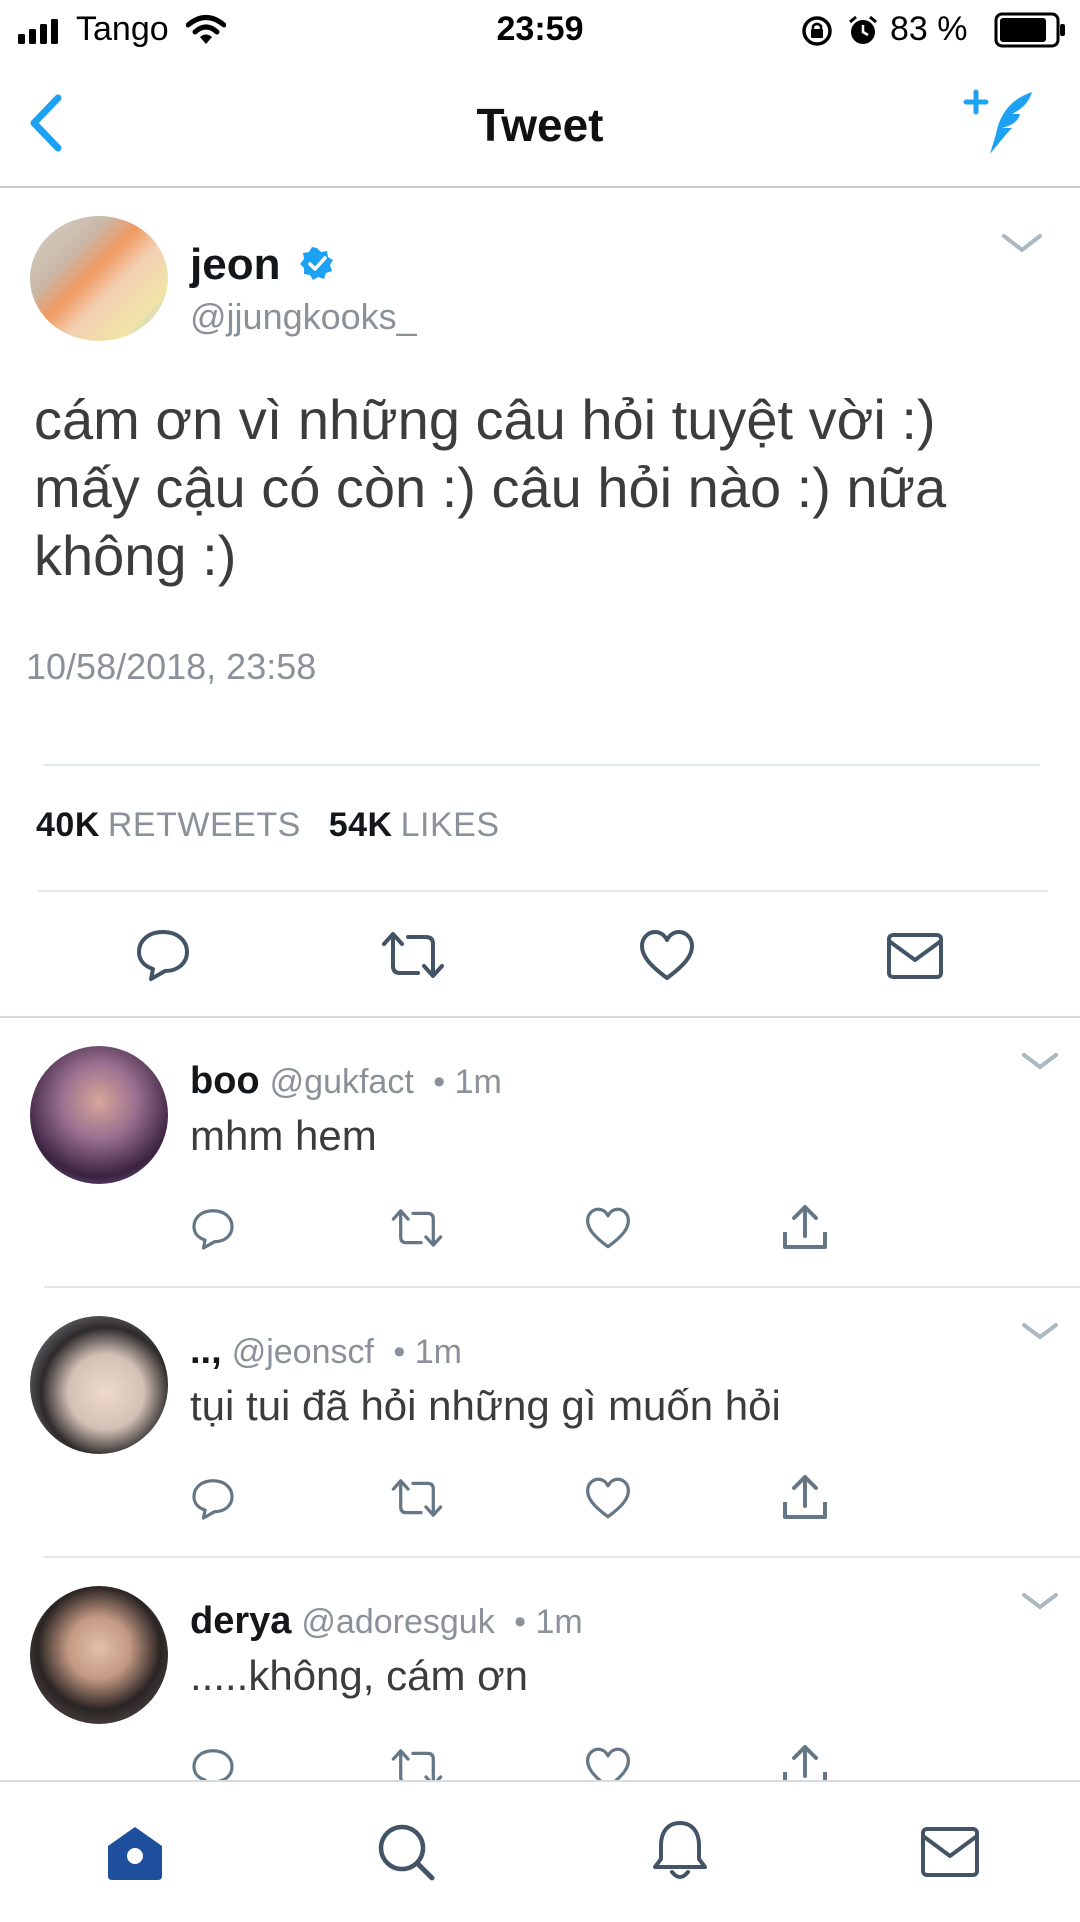 The width and height of the screenshot is (1080, 1922). I want to click on tweet-timestamp: 10/58/2018, 23:58, so click(171, 666).